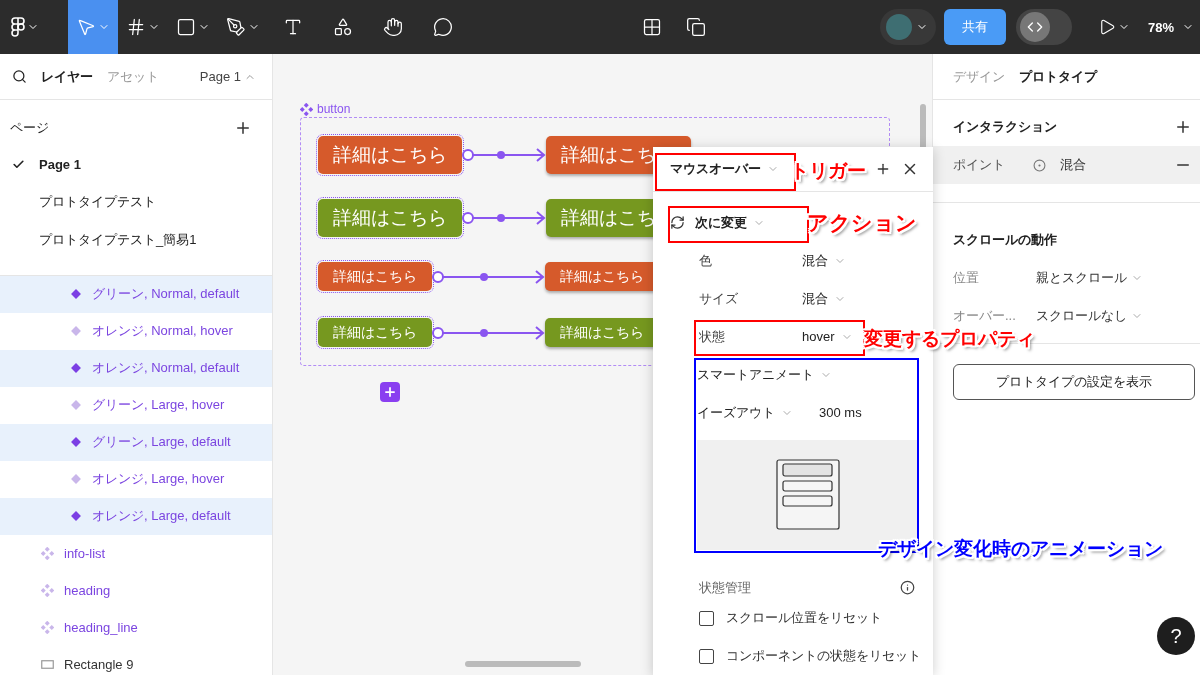  I want to click on dropdown: 親とスクロール, so click(1089, 278).